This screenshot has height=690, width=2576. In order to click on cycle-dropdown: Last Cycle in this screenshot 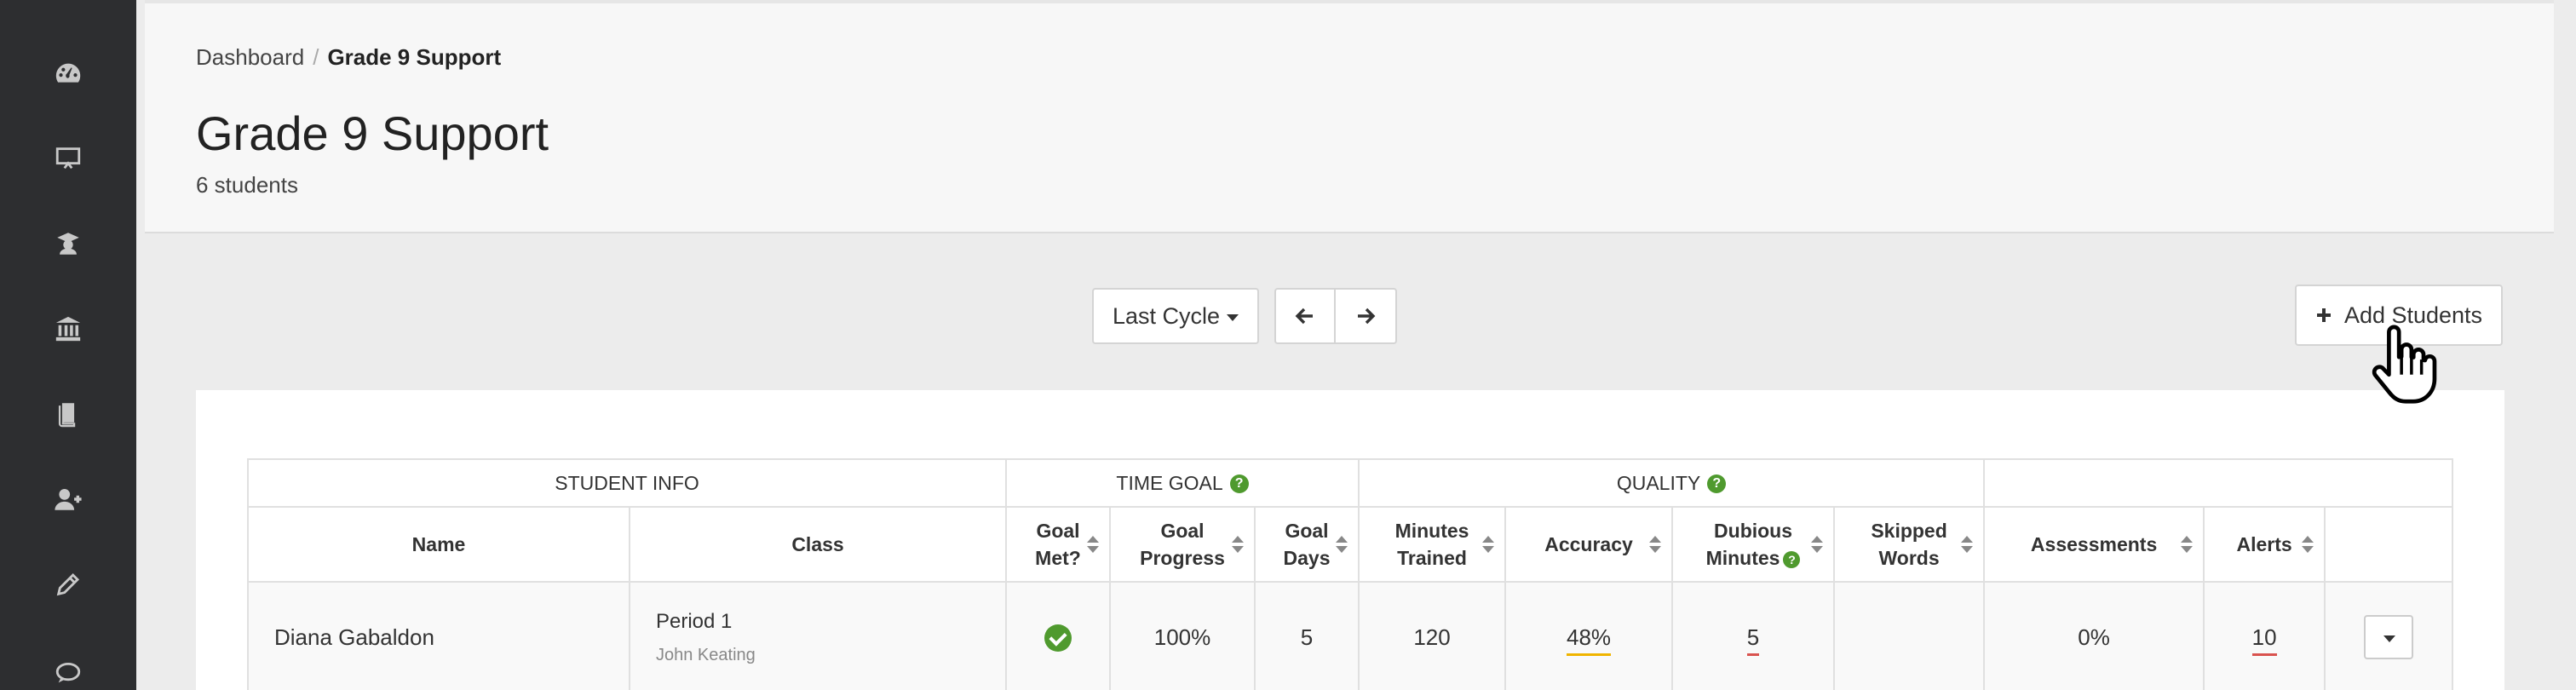, I will do `click(1175, 316)`.